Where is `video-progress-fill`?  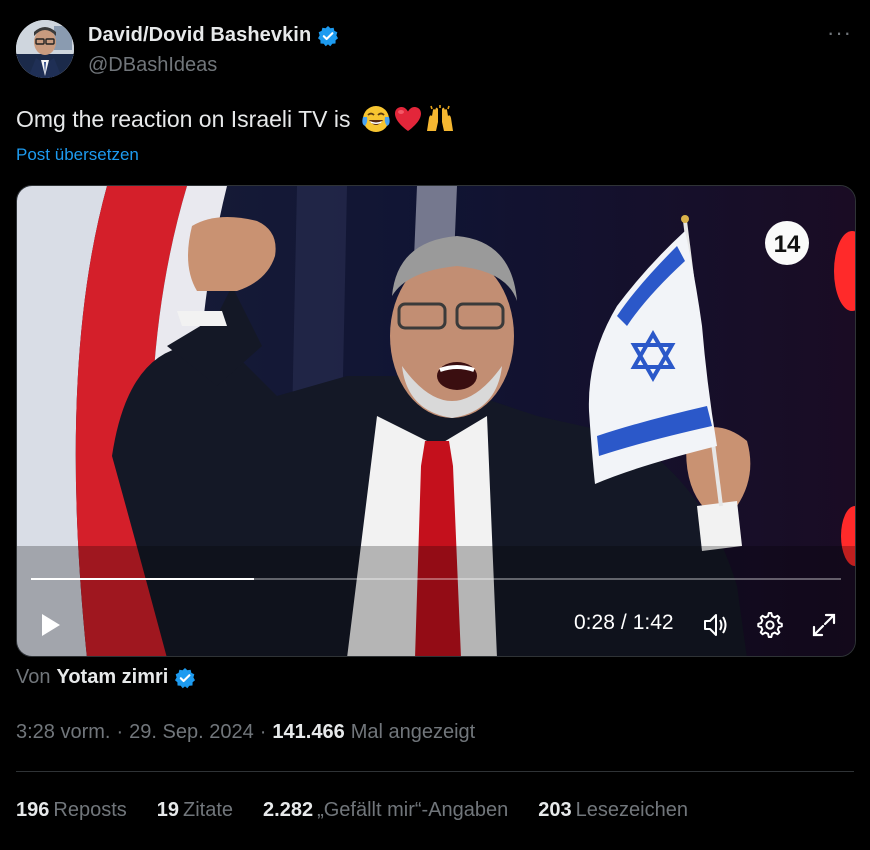
video-progress-fill is located at coordinates (142, 579).